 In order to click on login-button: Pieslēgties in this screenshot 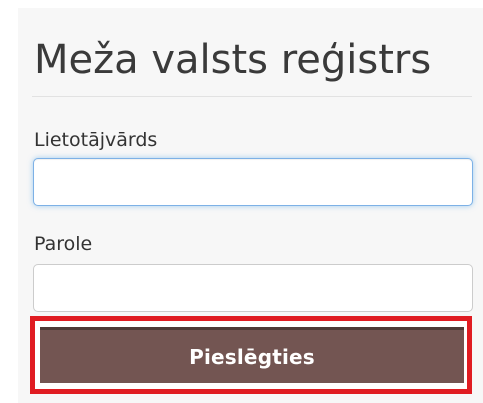, I will do `click(252, 355)`.